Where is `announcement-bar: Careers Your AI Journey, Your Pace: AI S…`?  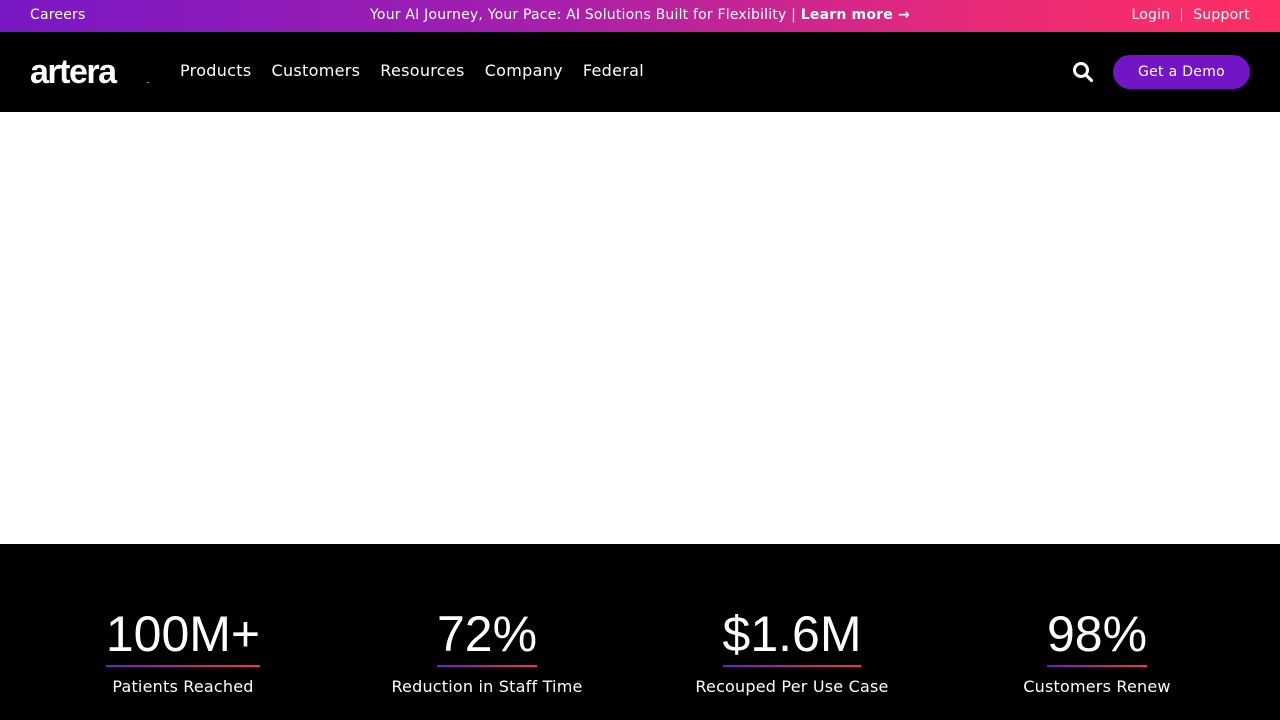 announcement-bar: Careers Your AI Journey, Your Pace: AI S… is located at coordinates (640, 16).